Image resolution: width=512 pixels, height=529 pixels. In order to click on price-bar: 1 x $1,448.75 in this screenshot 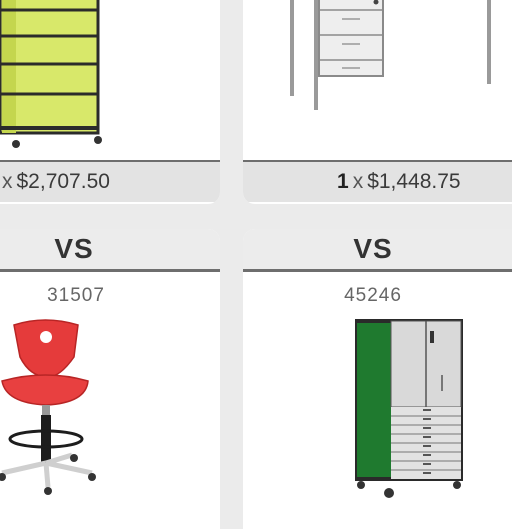, I will do `click(377, 181)`.